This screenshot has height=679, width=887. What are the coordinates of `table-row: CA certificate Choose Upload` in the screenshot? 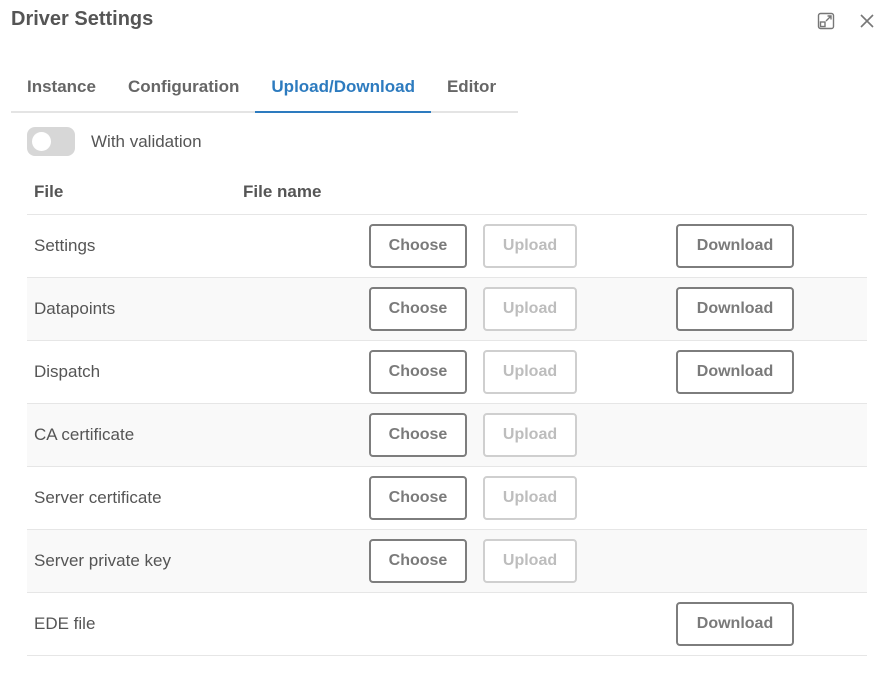 It's located at (447, 435).